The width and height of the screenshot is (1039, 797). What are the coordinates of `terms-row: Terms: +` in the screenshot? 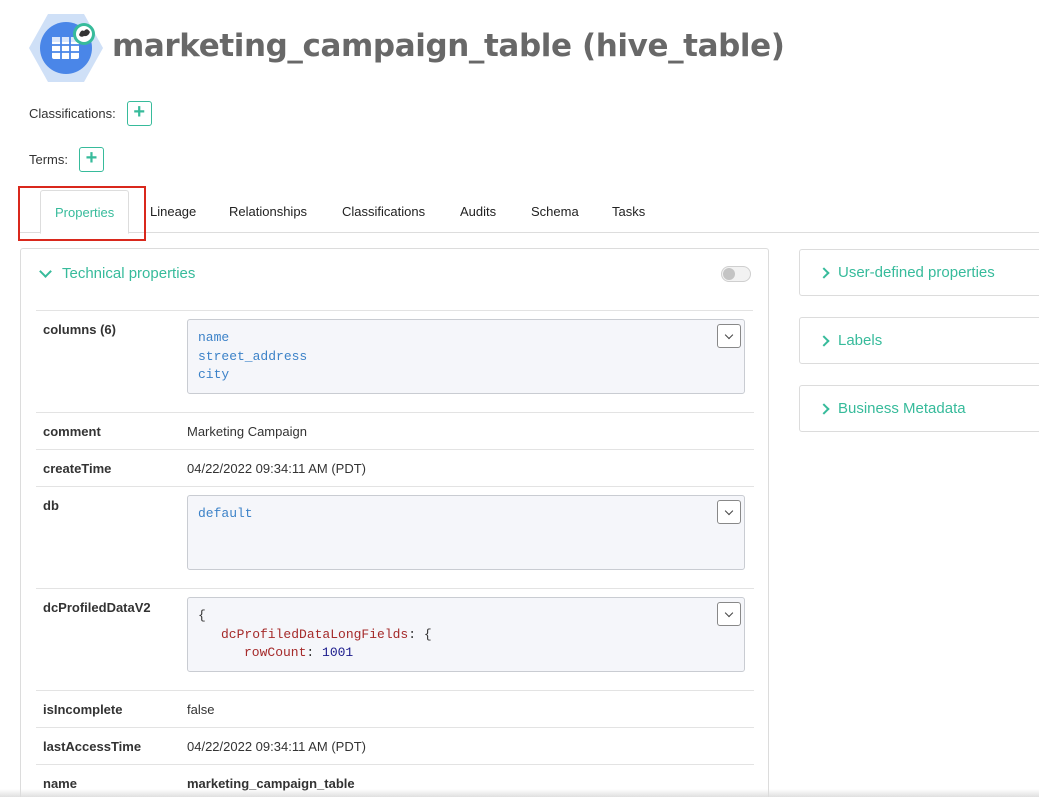 It's located at (66, 159).